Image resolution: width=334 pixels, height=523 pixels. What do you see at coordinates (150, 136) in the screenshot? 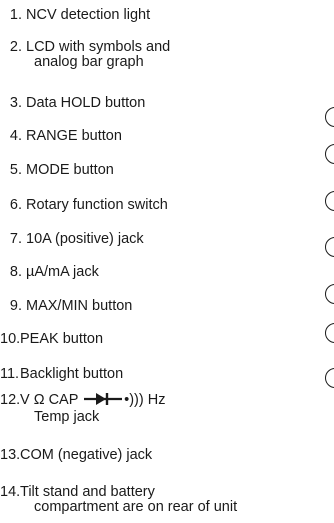
I see `legend-item-4: 4. RANGE button` at bounding box center [150, 136].